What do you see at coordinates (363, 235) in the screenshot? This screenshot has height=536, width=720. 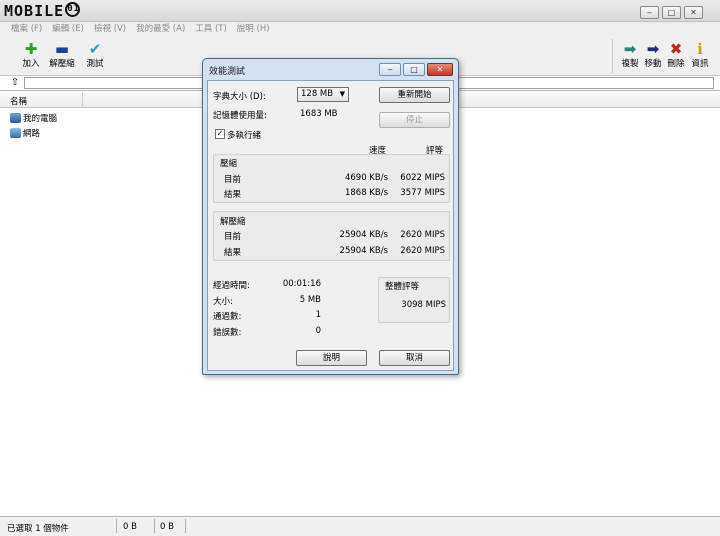 I see `decompress-current-speed: 25904 KB/s` at bounding box center [363, 235].